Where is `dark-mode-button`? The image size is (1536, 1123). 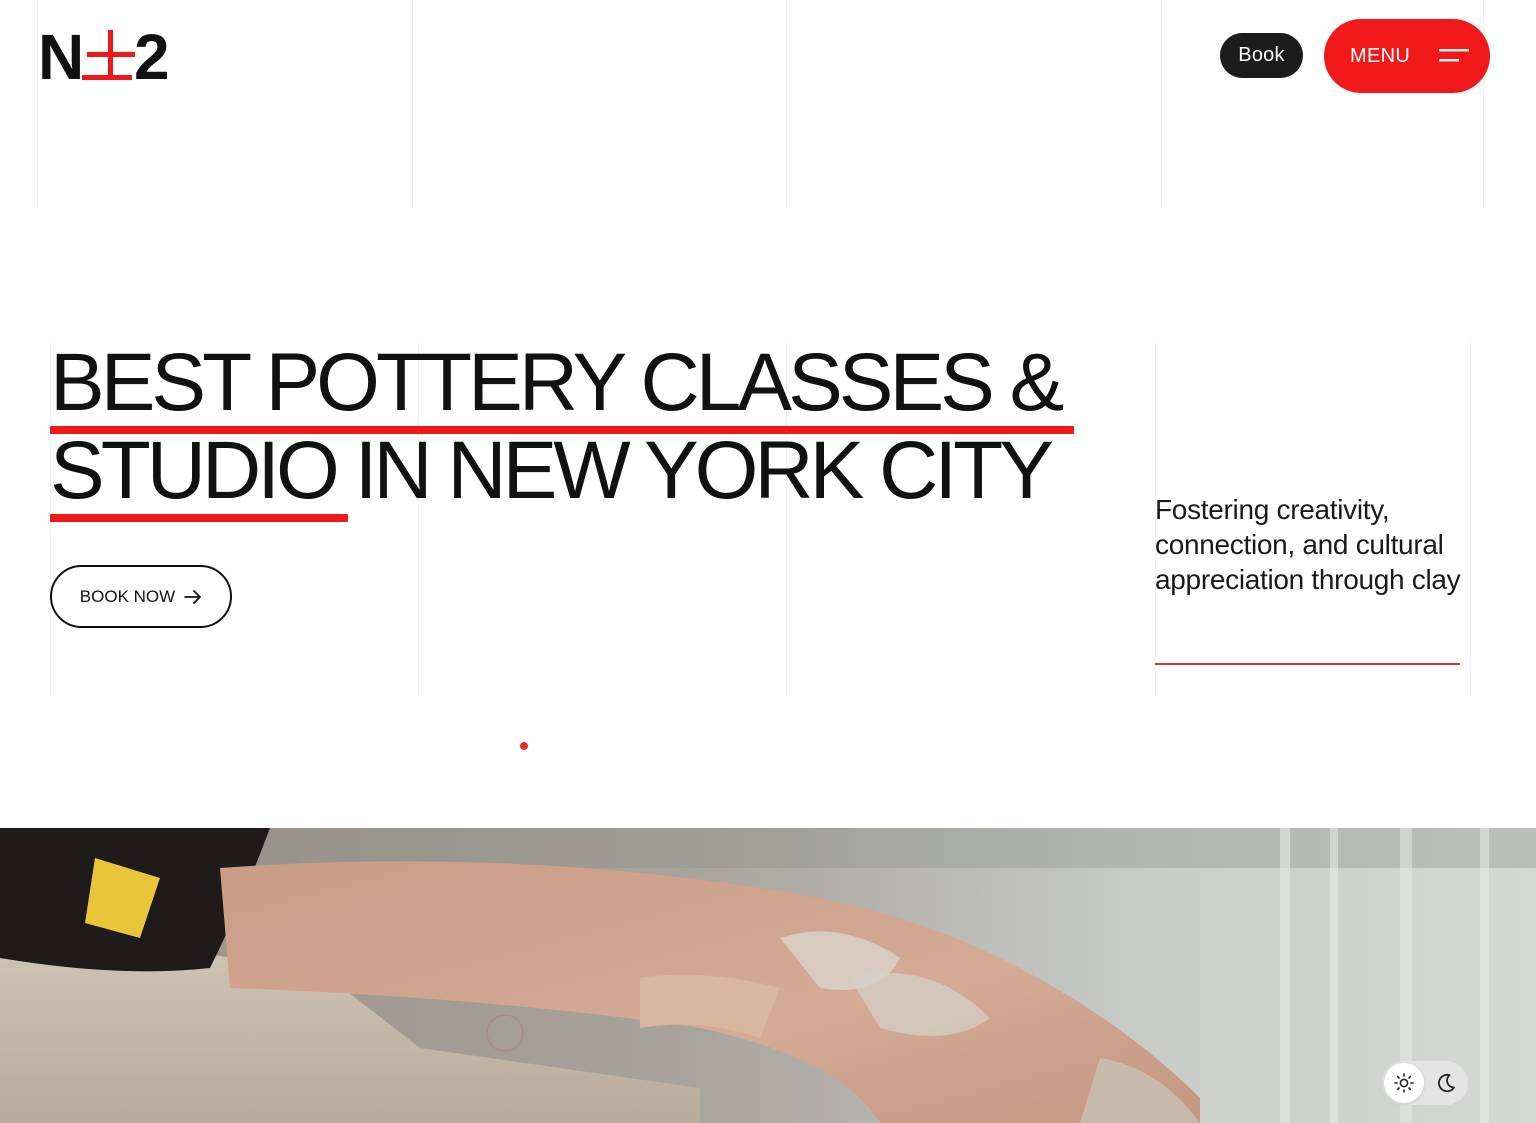 dark-mode-button is located at coordinates (1446, 1083).